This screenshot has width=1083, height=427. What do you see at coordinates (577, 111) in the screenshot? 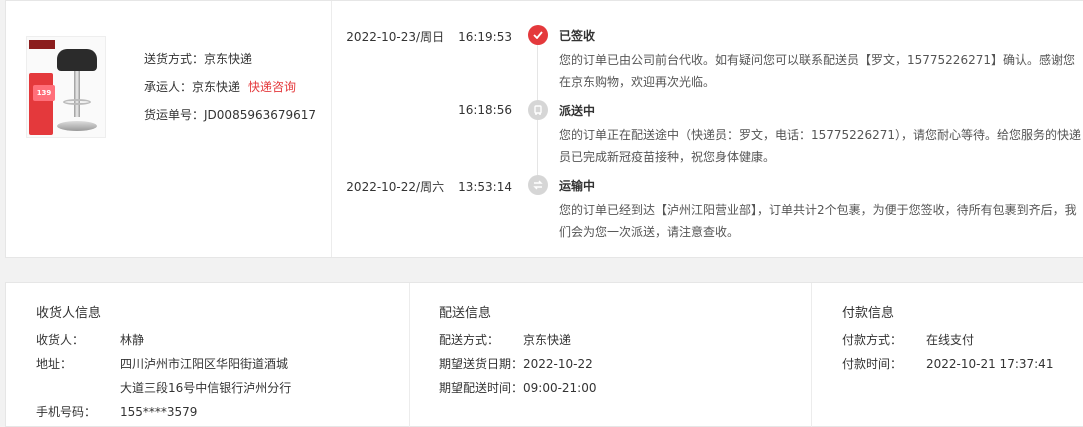
I see `timeline-status: 派送中` at bounding box center [577, 111].